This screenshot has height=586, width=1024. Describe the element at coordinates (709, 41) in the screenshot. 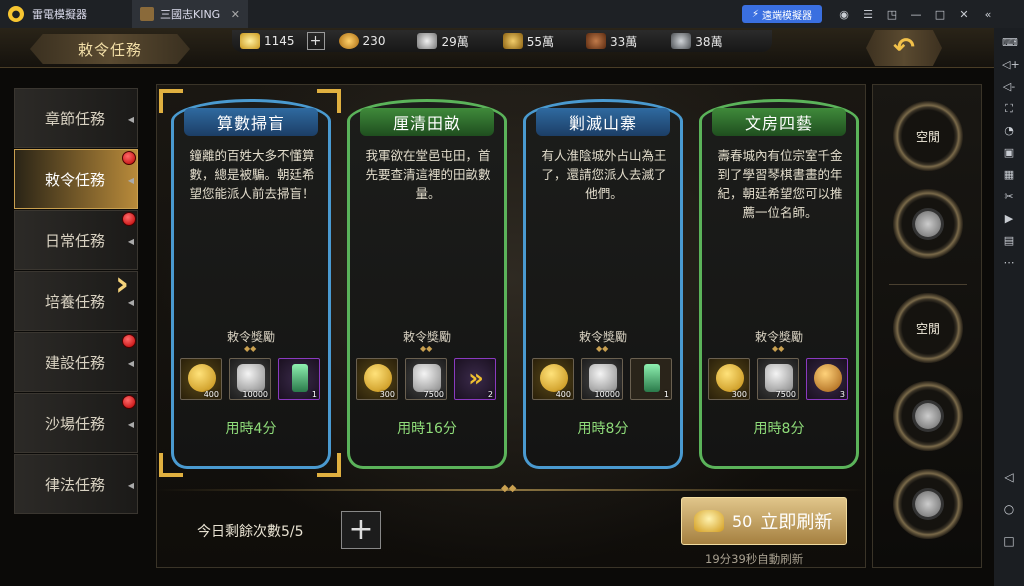

I see `resource-value: 38萬` at that location.